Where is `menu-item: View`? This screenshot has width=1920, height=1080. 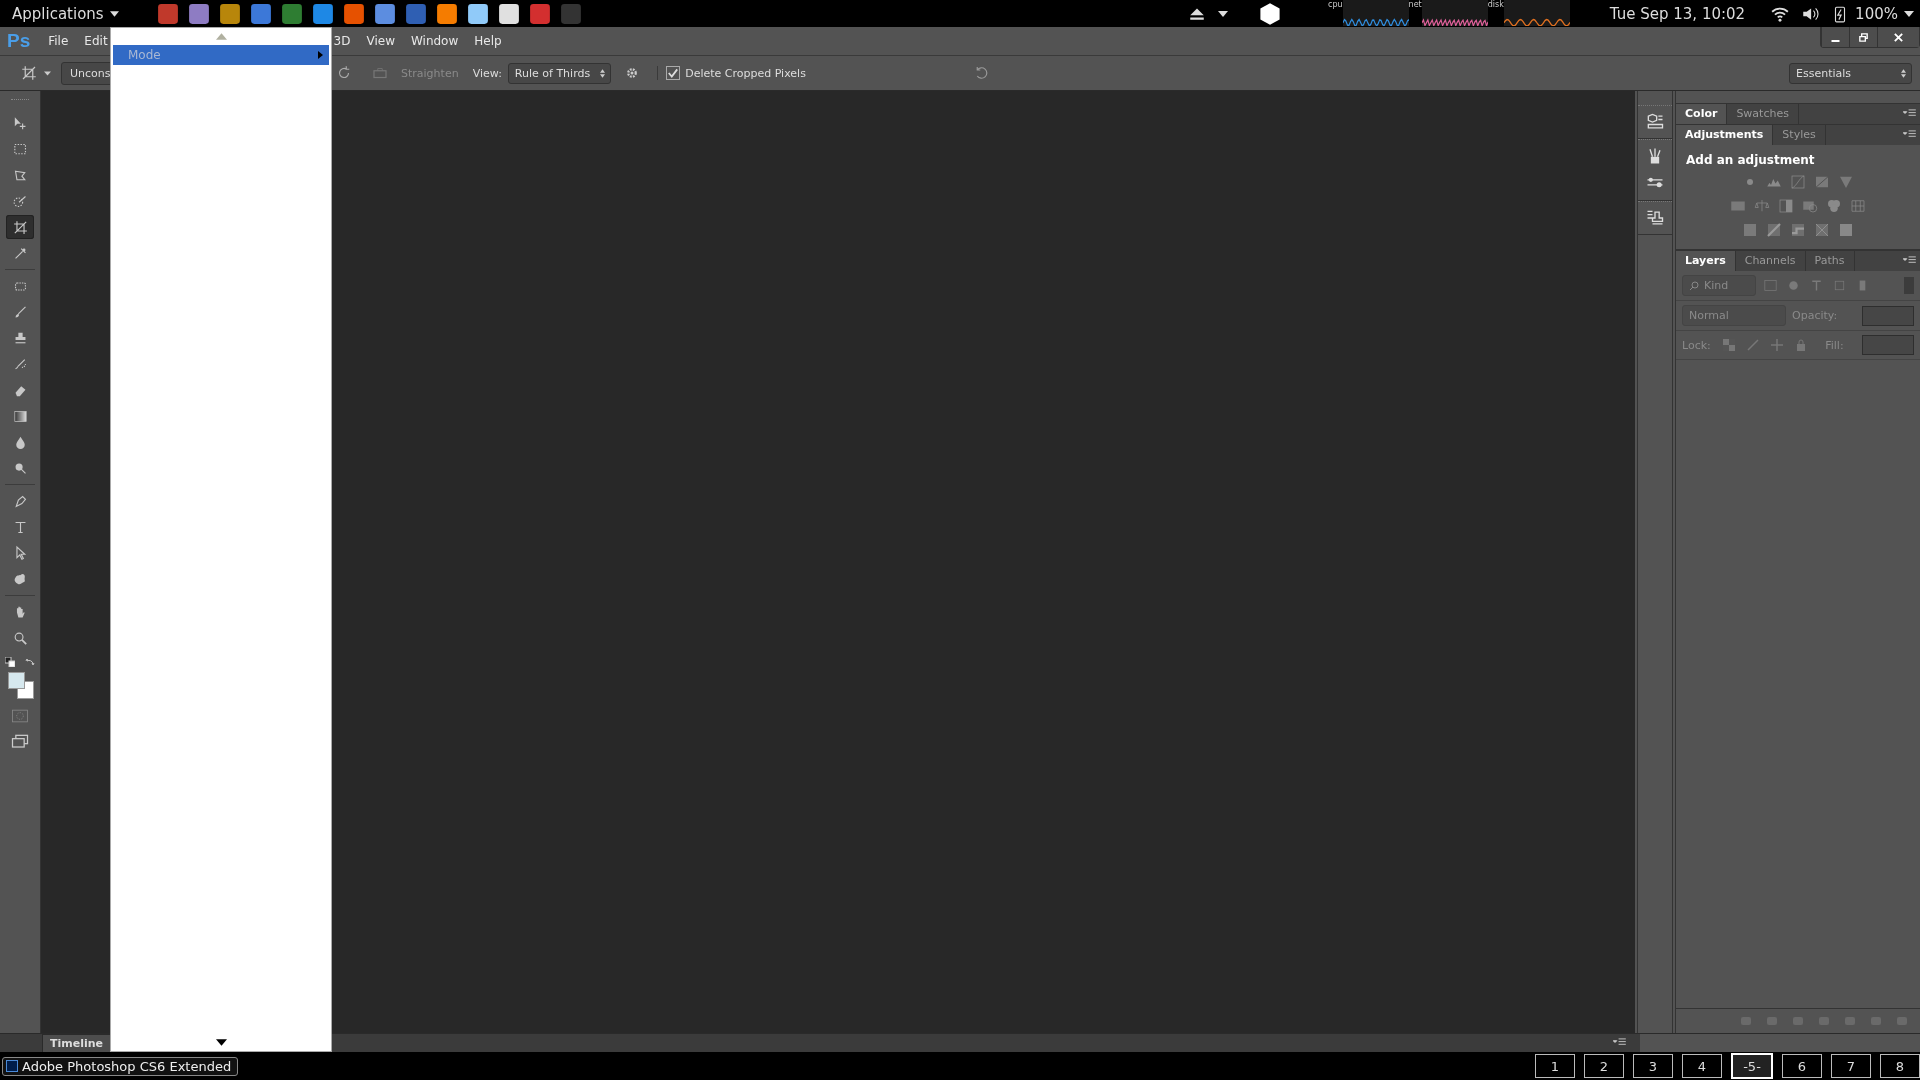
menu-item: View is located at coordinates (380, 41).